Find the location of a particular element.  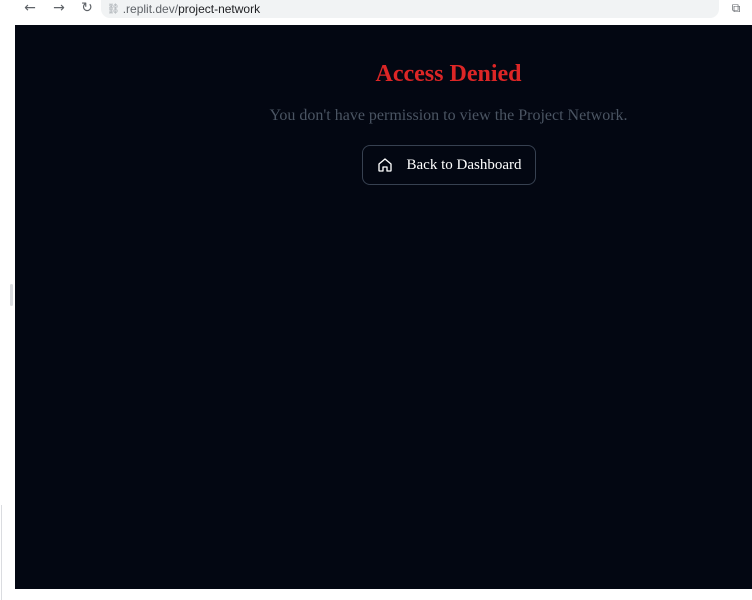

reload-icon: ↻ is located at coordinates (87, 8).